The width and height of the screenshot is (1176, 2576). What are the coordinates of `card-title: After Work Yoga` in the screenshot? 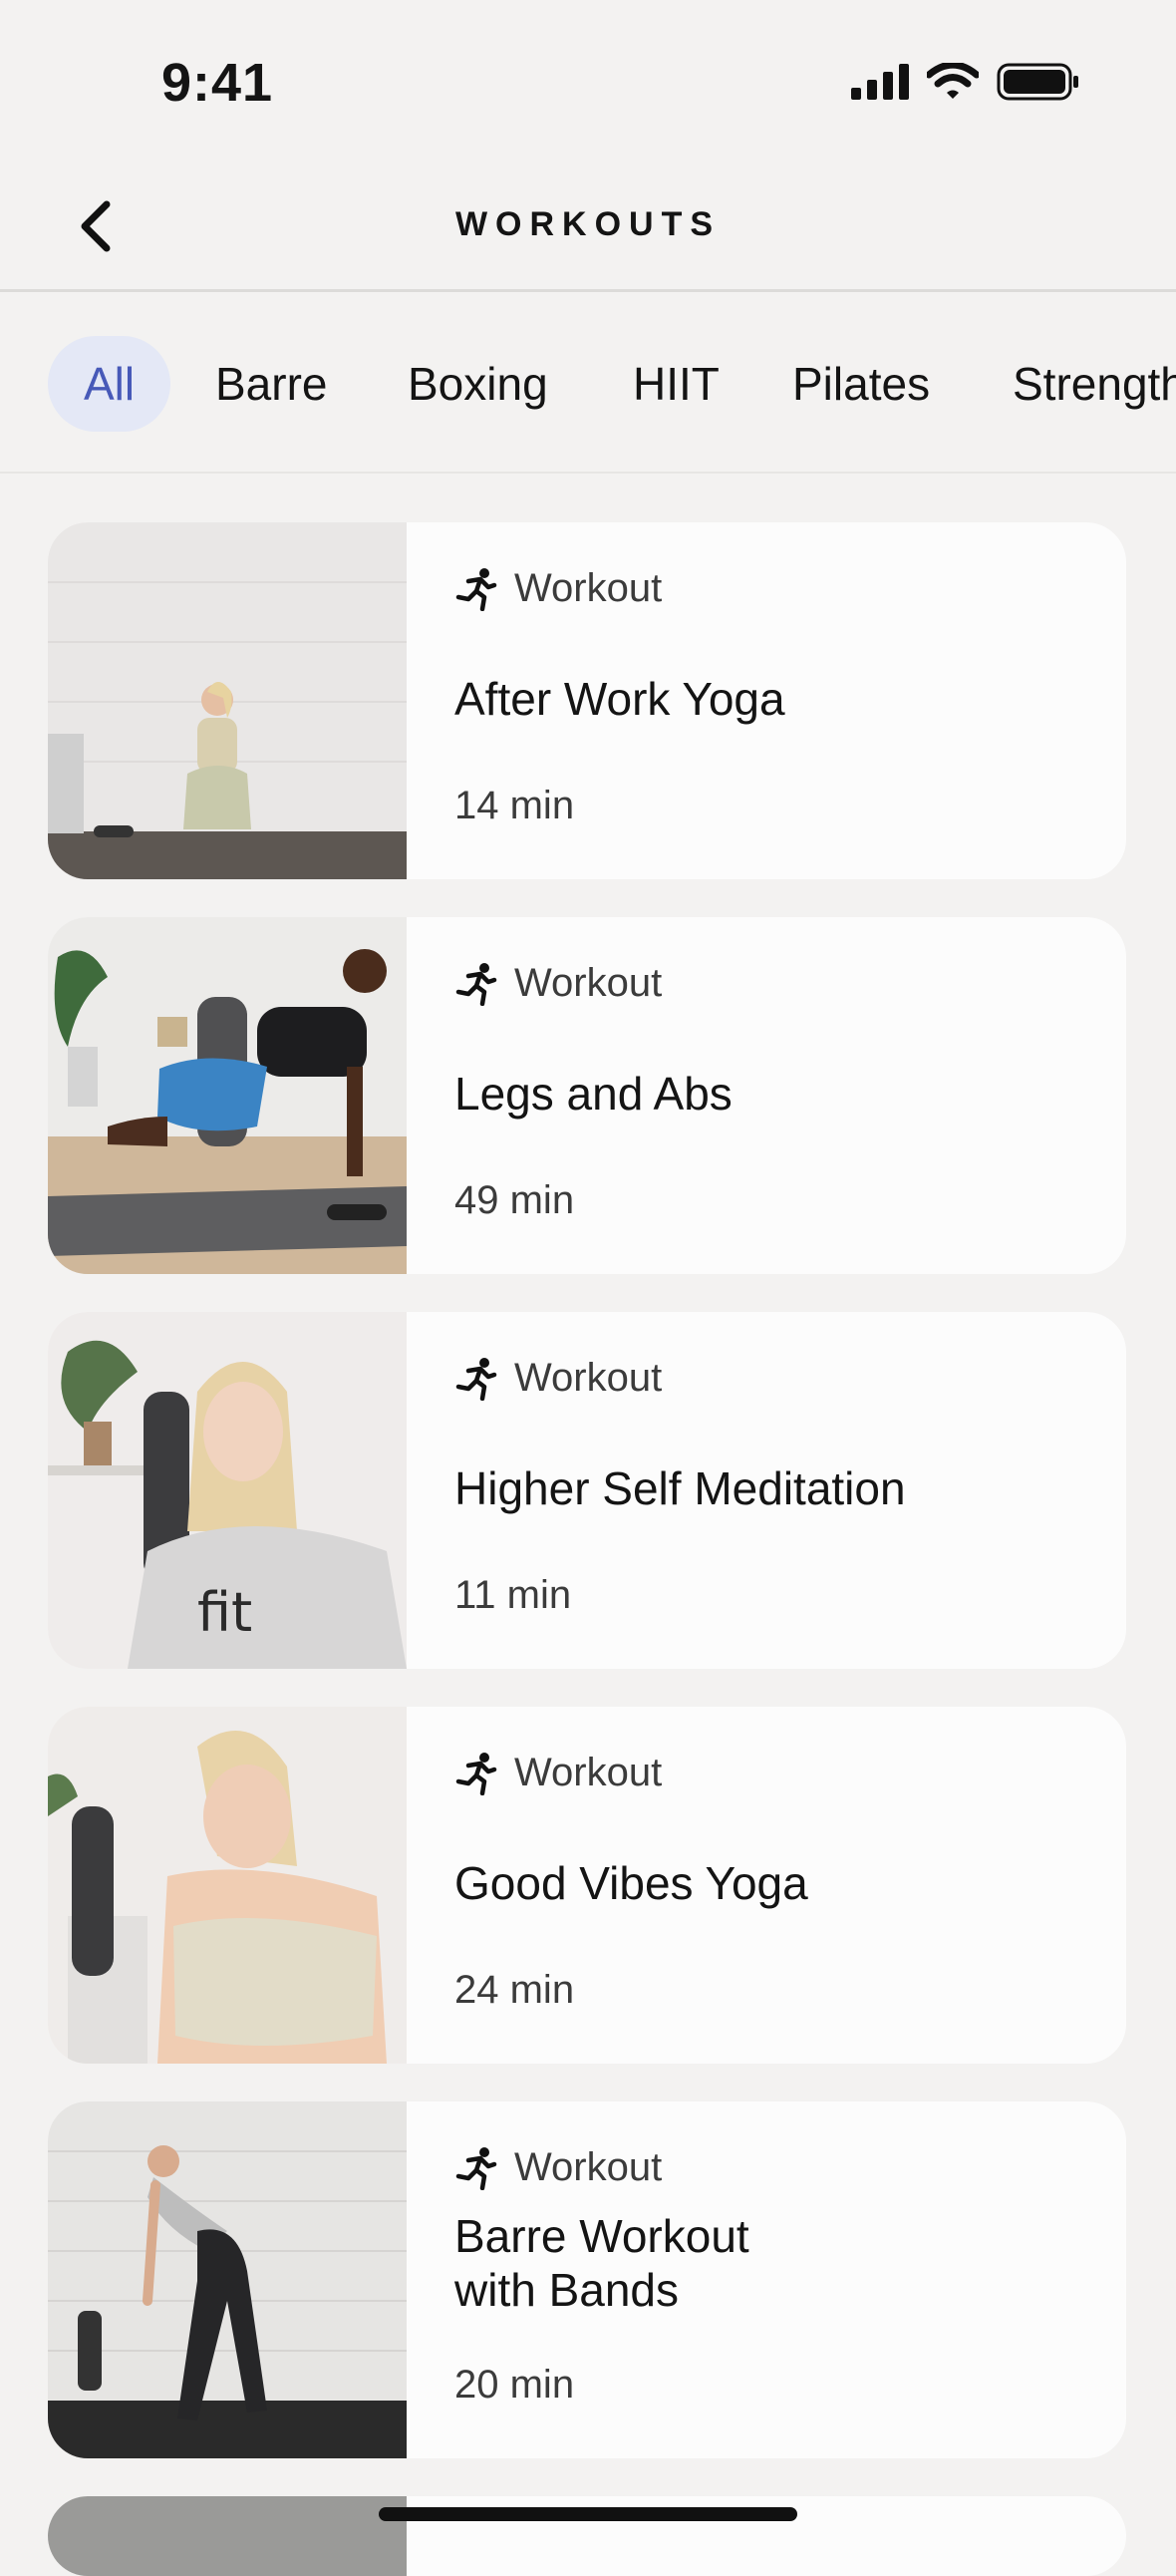 It's located at (619, 699).